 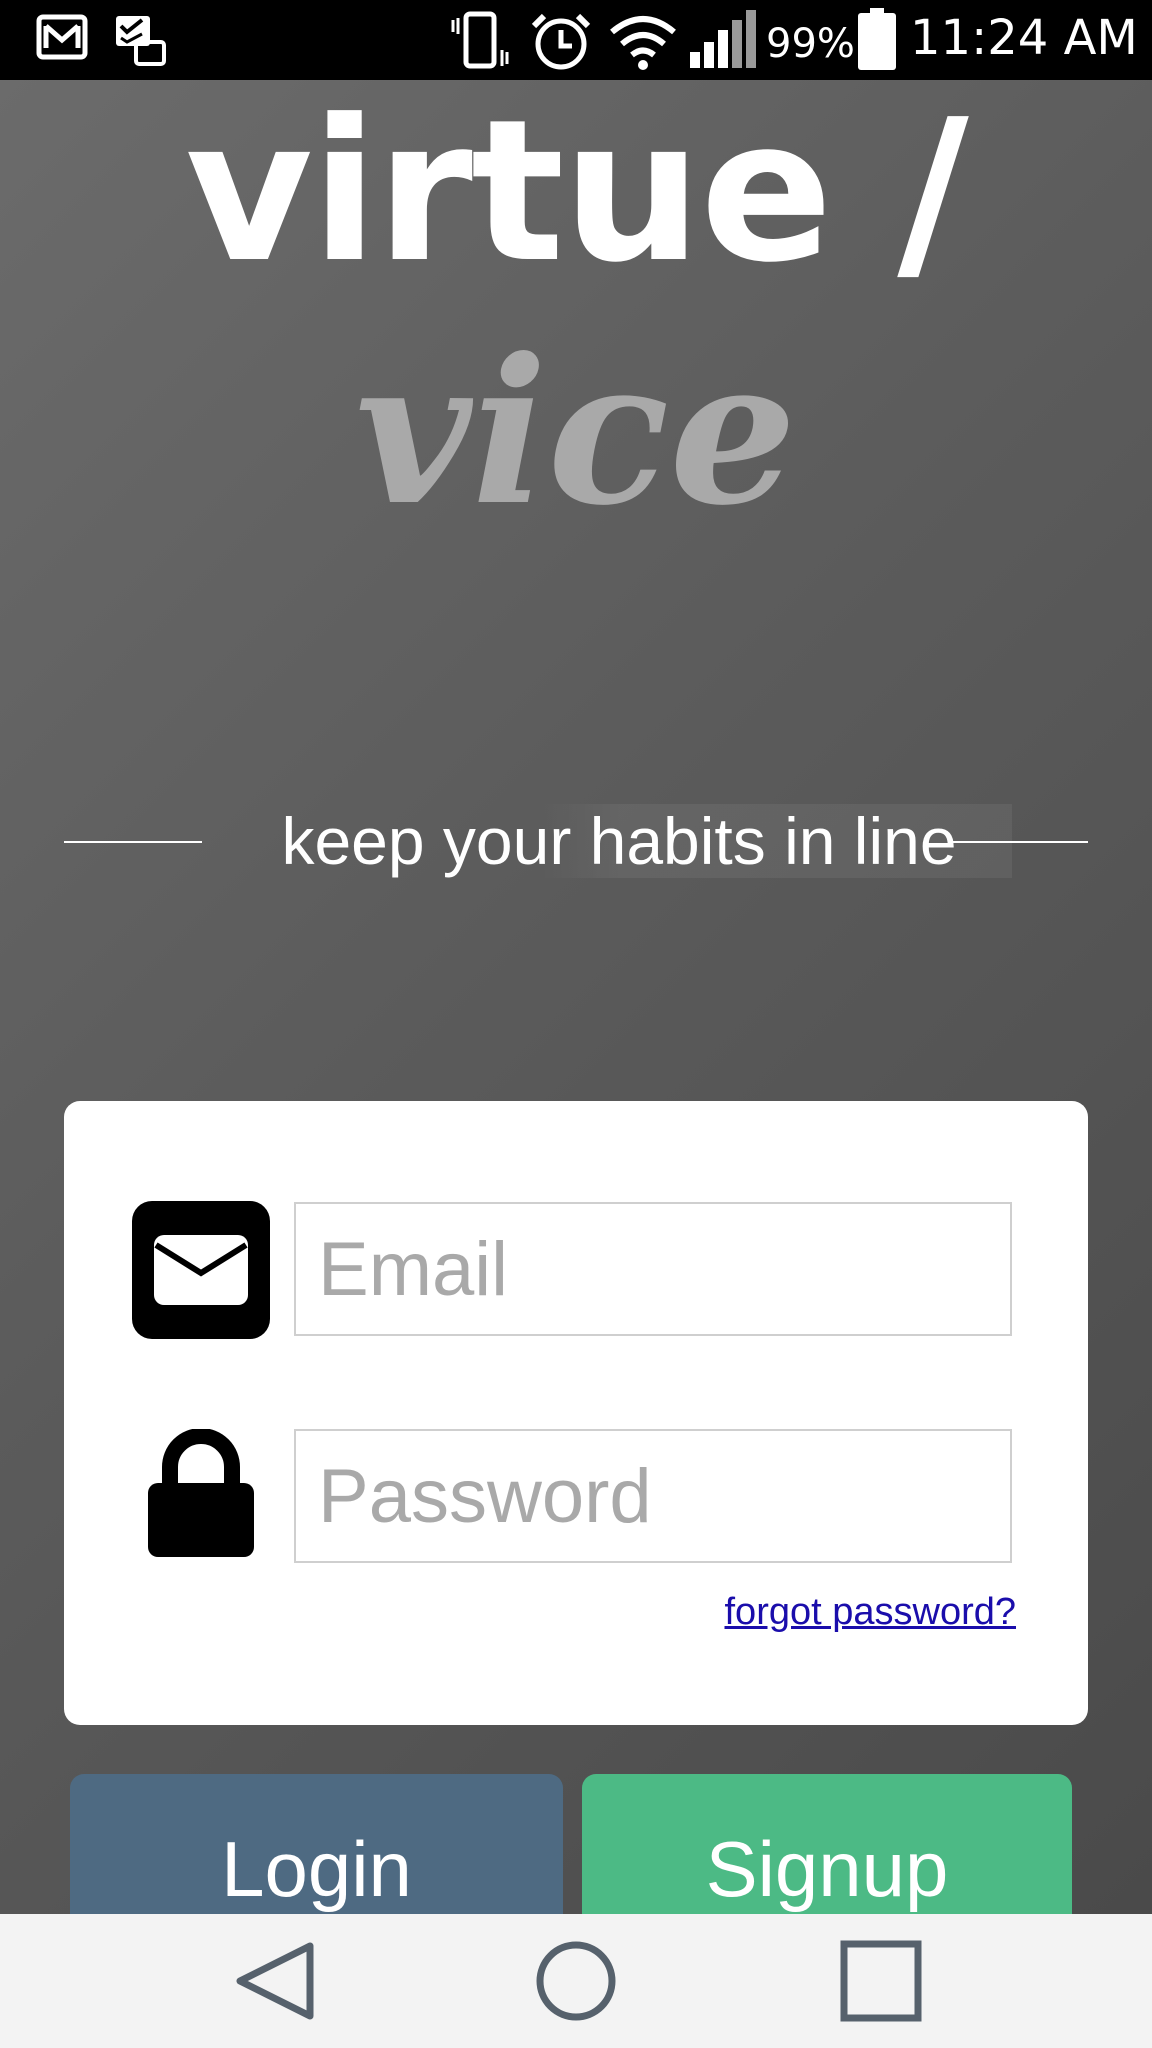 I want to click on tagline: keep your habits in line, so click(x=619, y=841).